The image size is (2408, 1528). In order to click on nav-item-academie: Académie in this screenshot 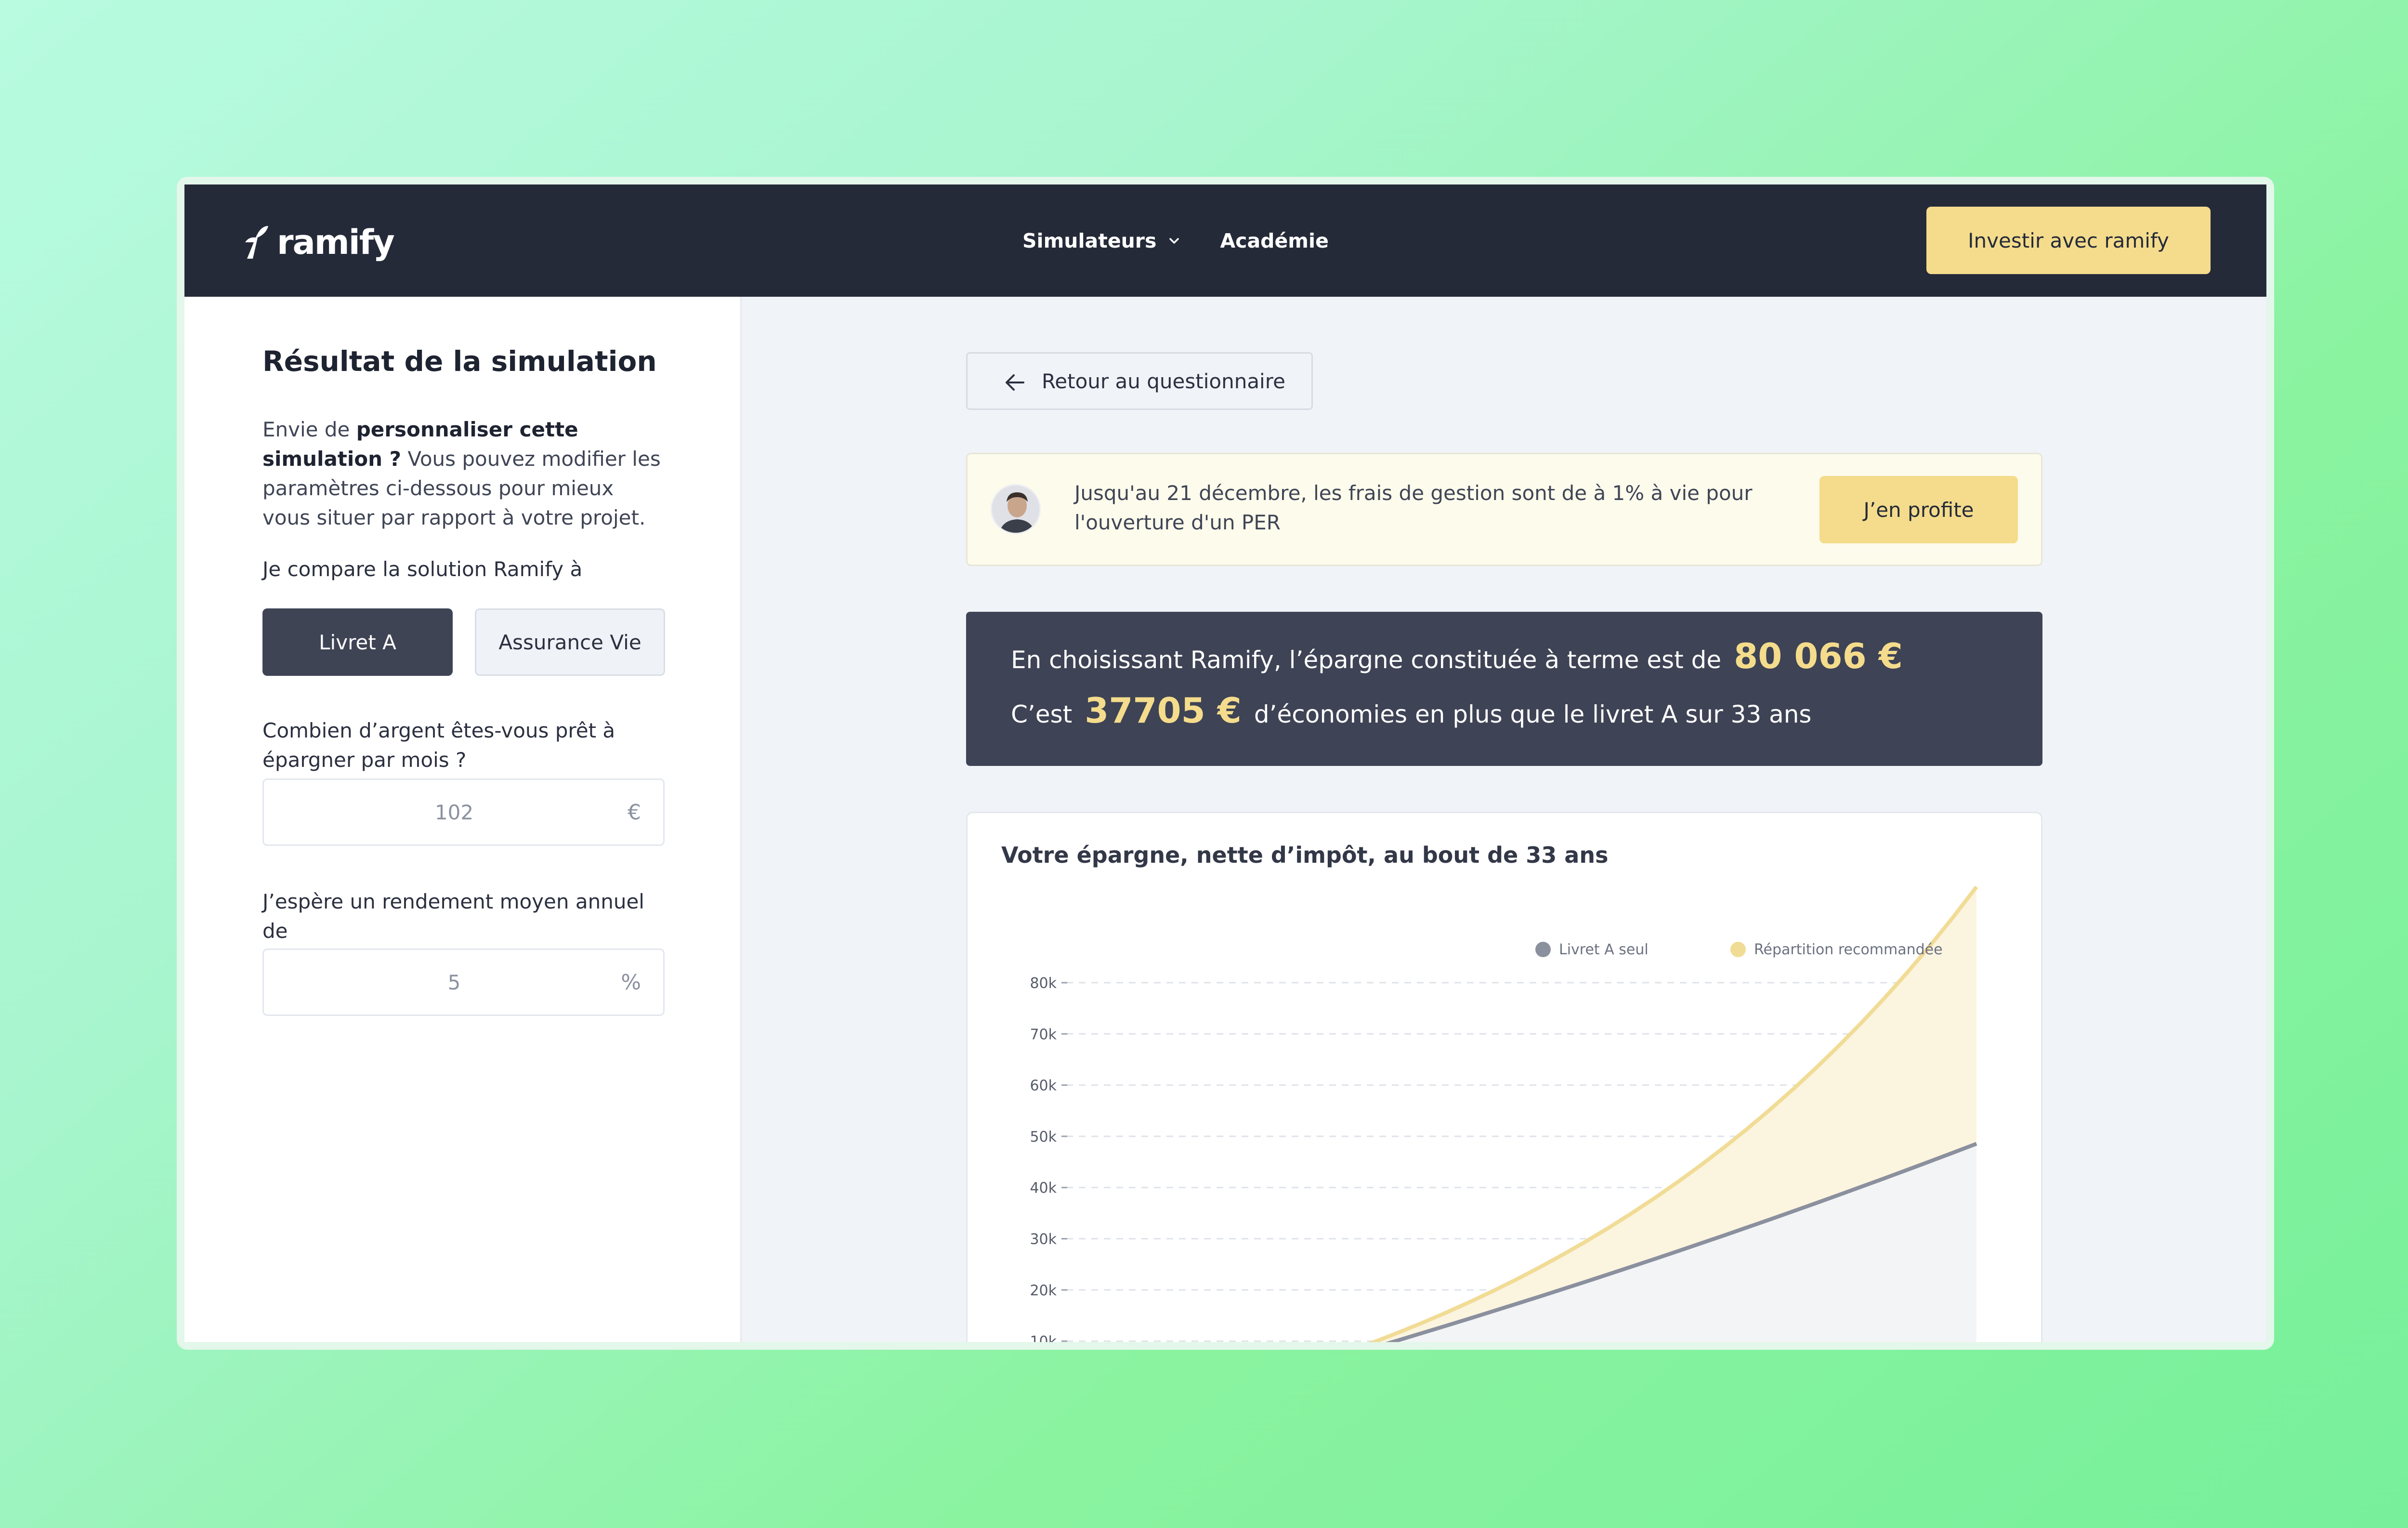, I will do `click(1274, 240)`.